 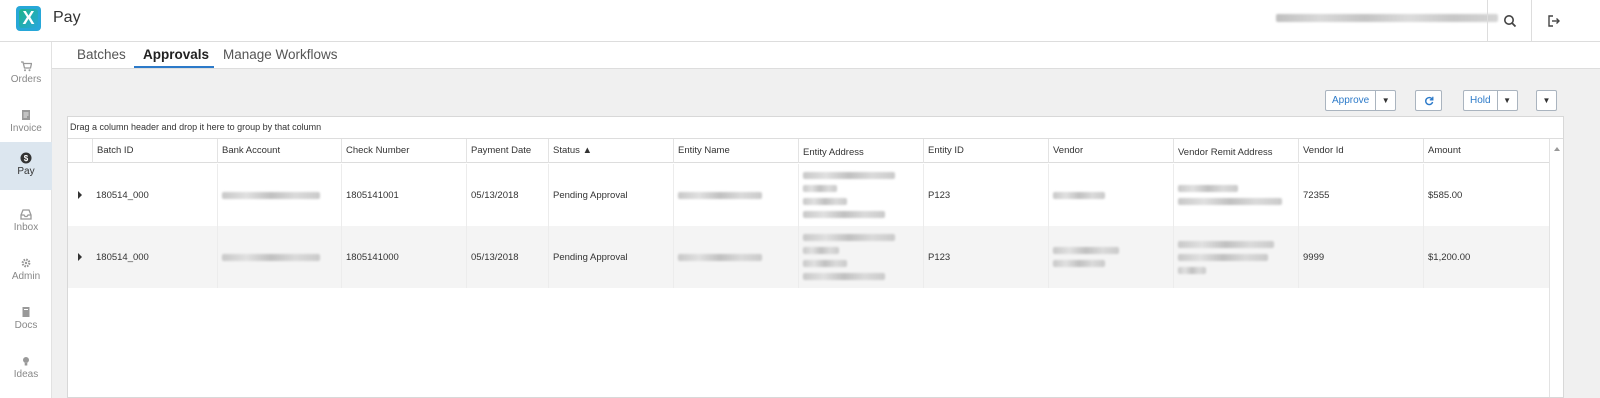 I want to click on top-bar: X Pay, so click(x=800, y=21).